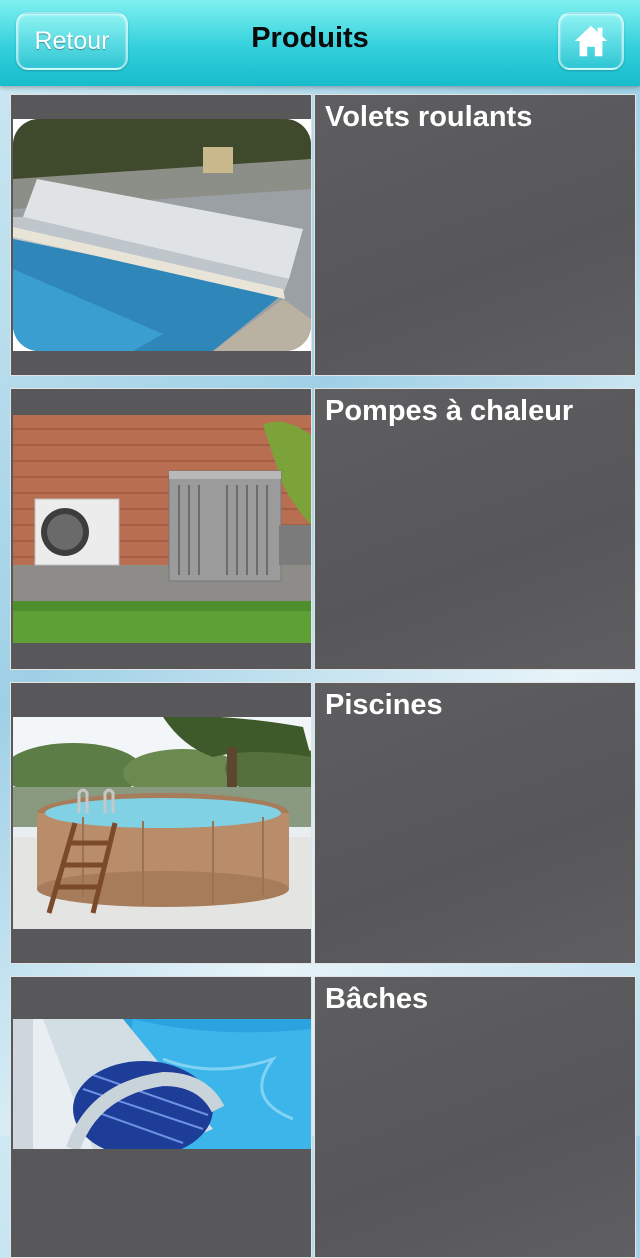  I want to click on home-button, so click(591, 41).